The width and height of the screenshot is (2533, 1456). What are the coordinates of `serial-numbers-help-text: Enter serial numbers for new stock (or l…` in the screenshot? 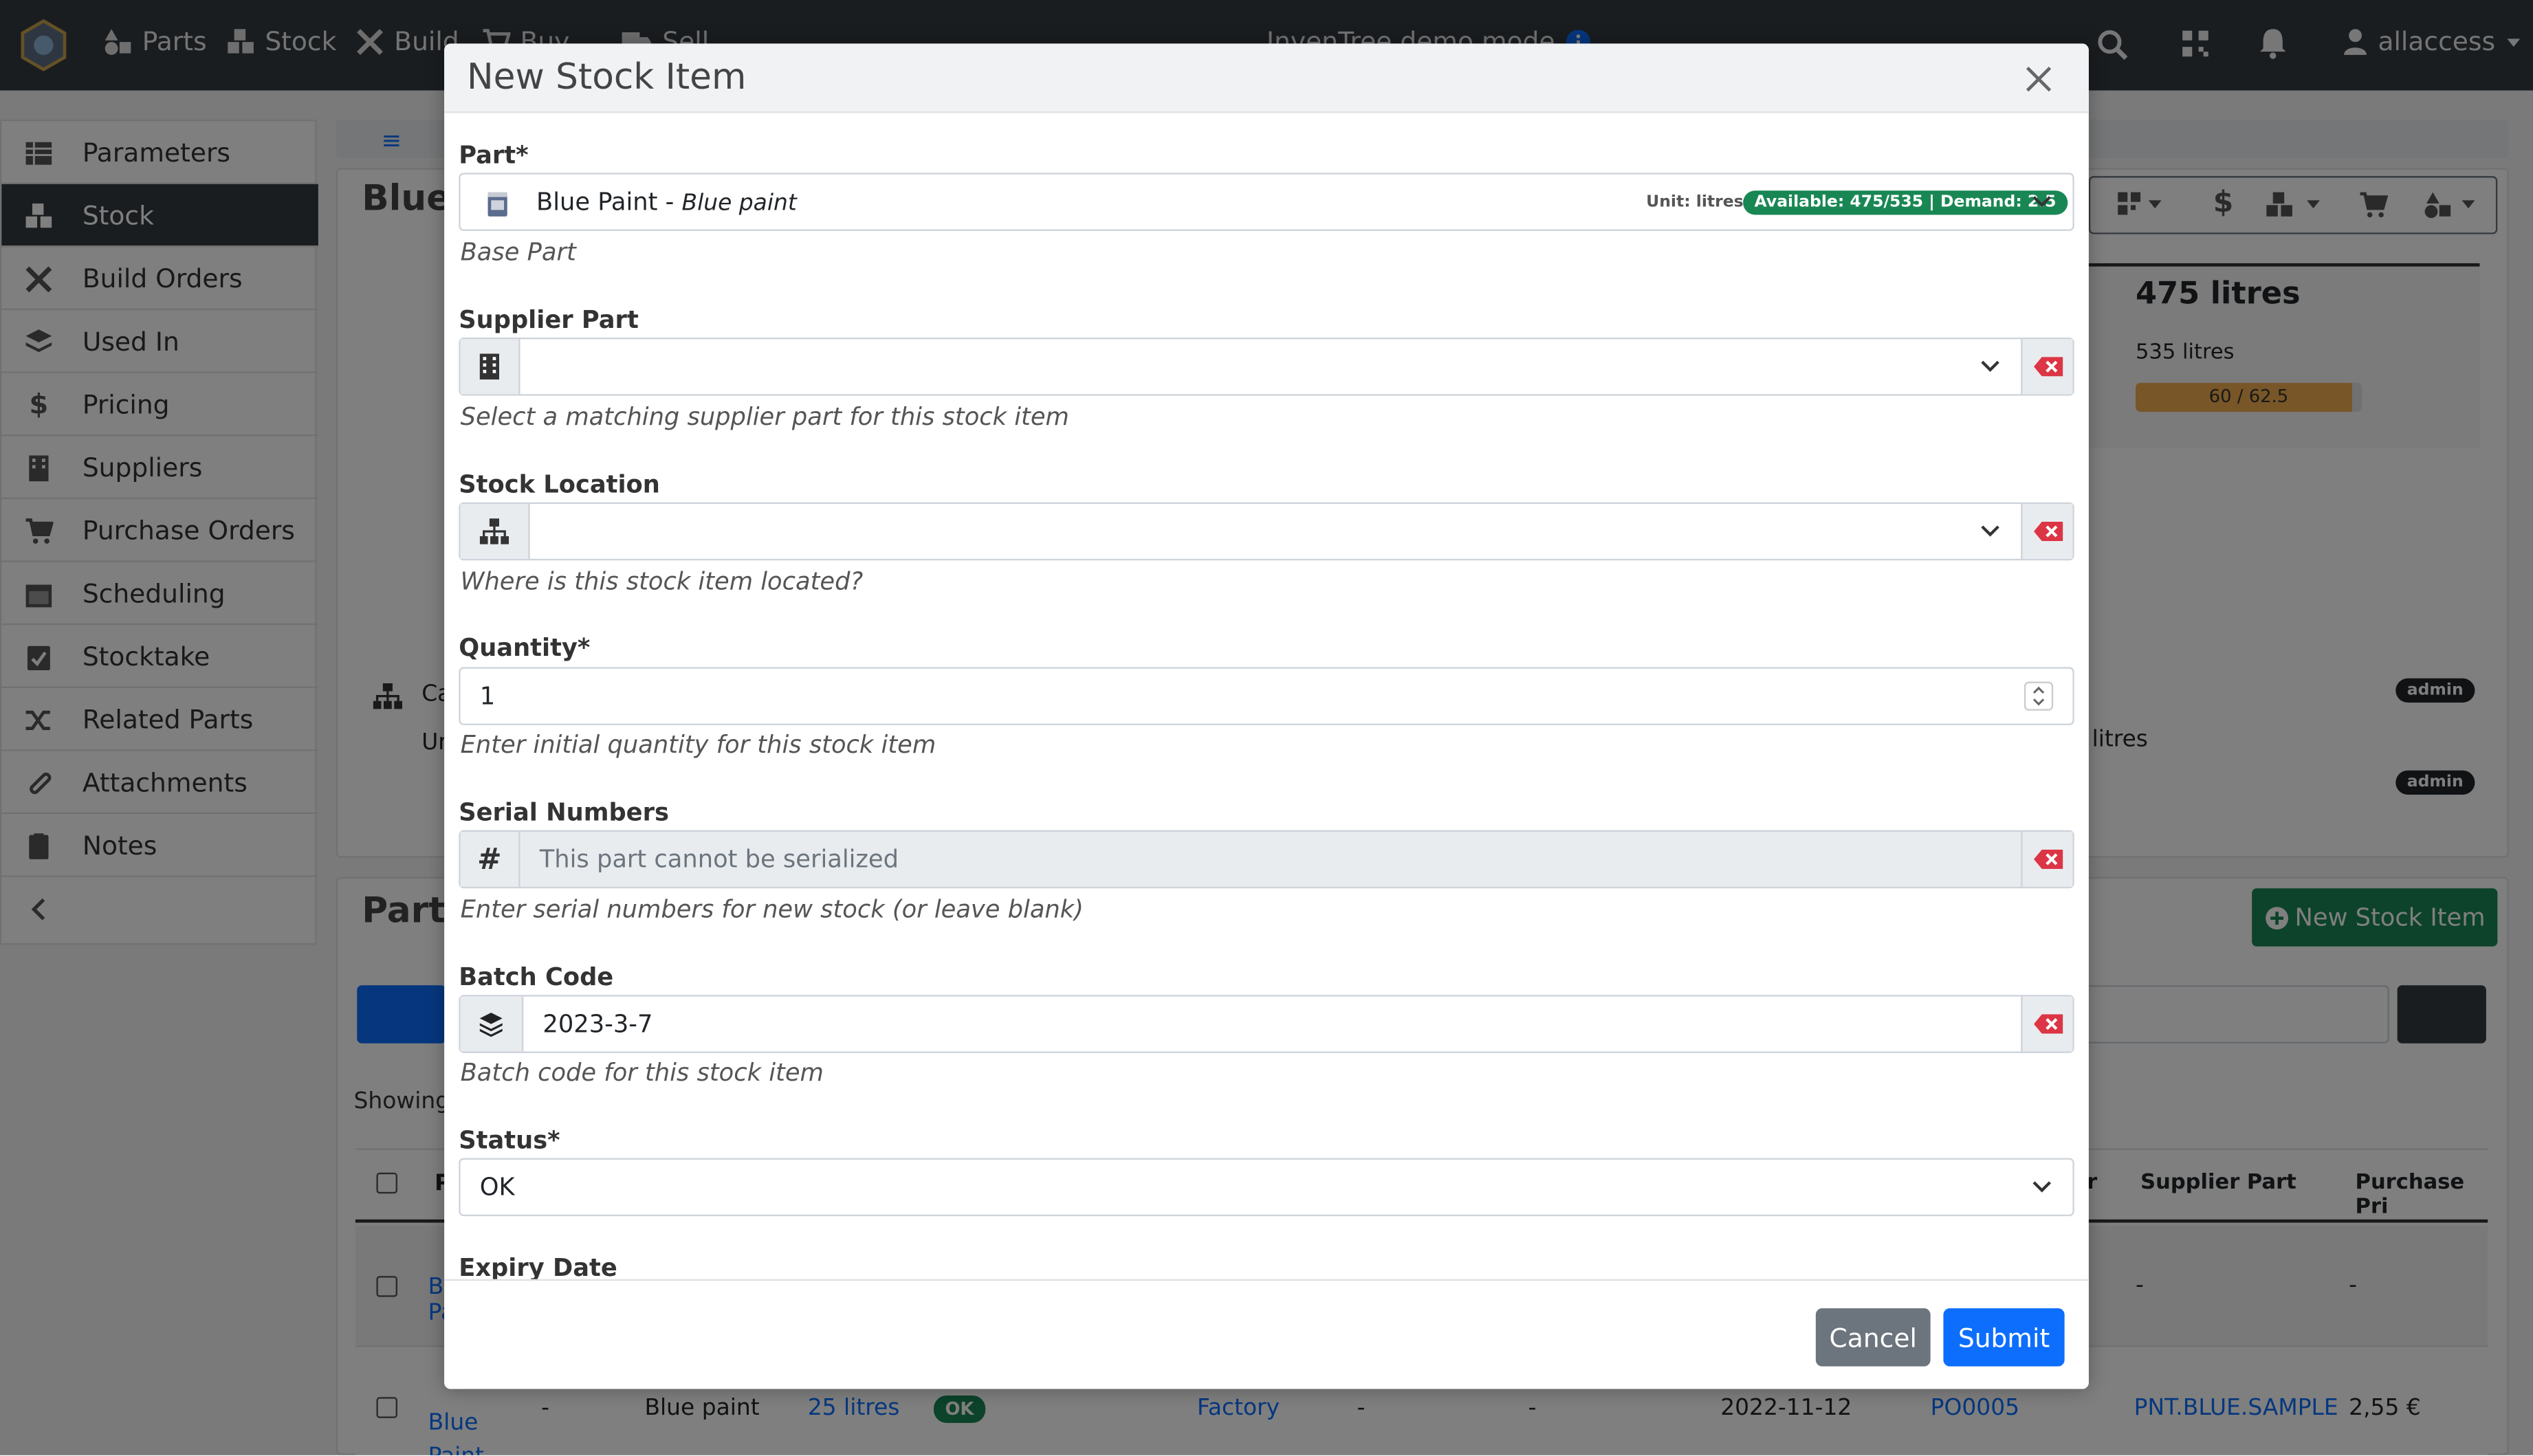 It's located at (772, 909).